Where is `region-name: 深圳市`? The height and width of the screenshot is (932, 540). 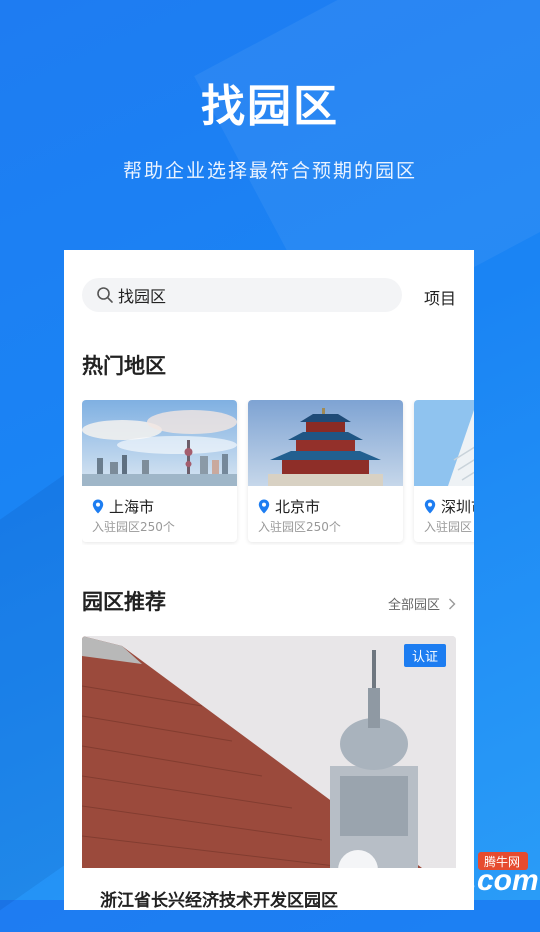
region-name: 深圳市 is located at coordinates (449, 506).